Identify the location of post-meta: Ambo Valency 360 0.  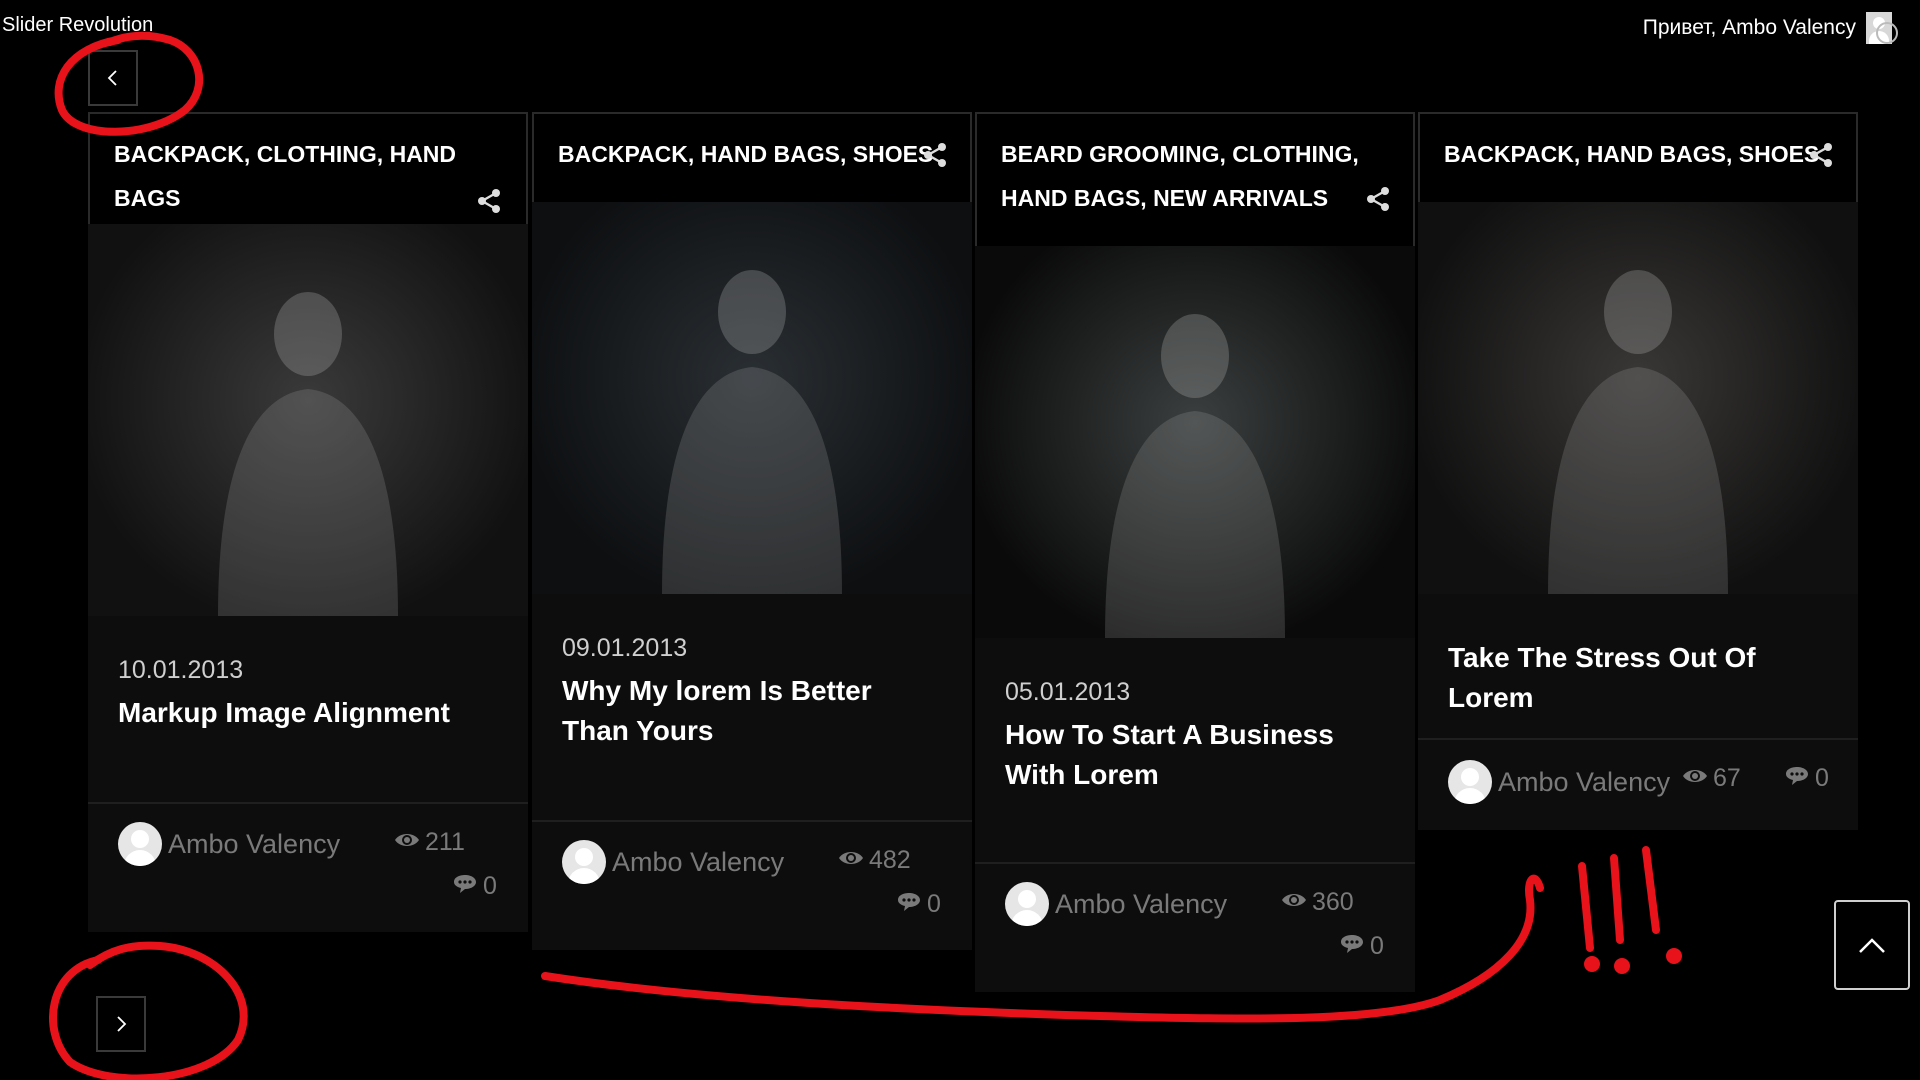
(1195, 927).